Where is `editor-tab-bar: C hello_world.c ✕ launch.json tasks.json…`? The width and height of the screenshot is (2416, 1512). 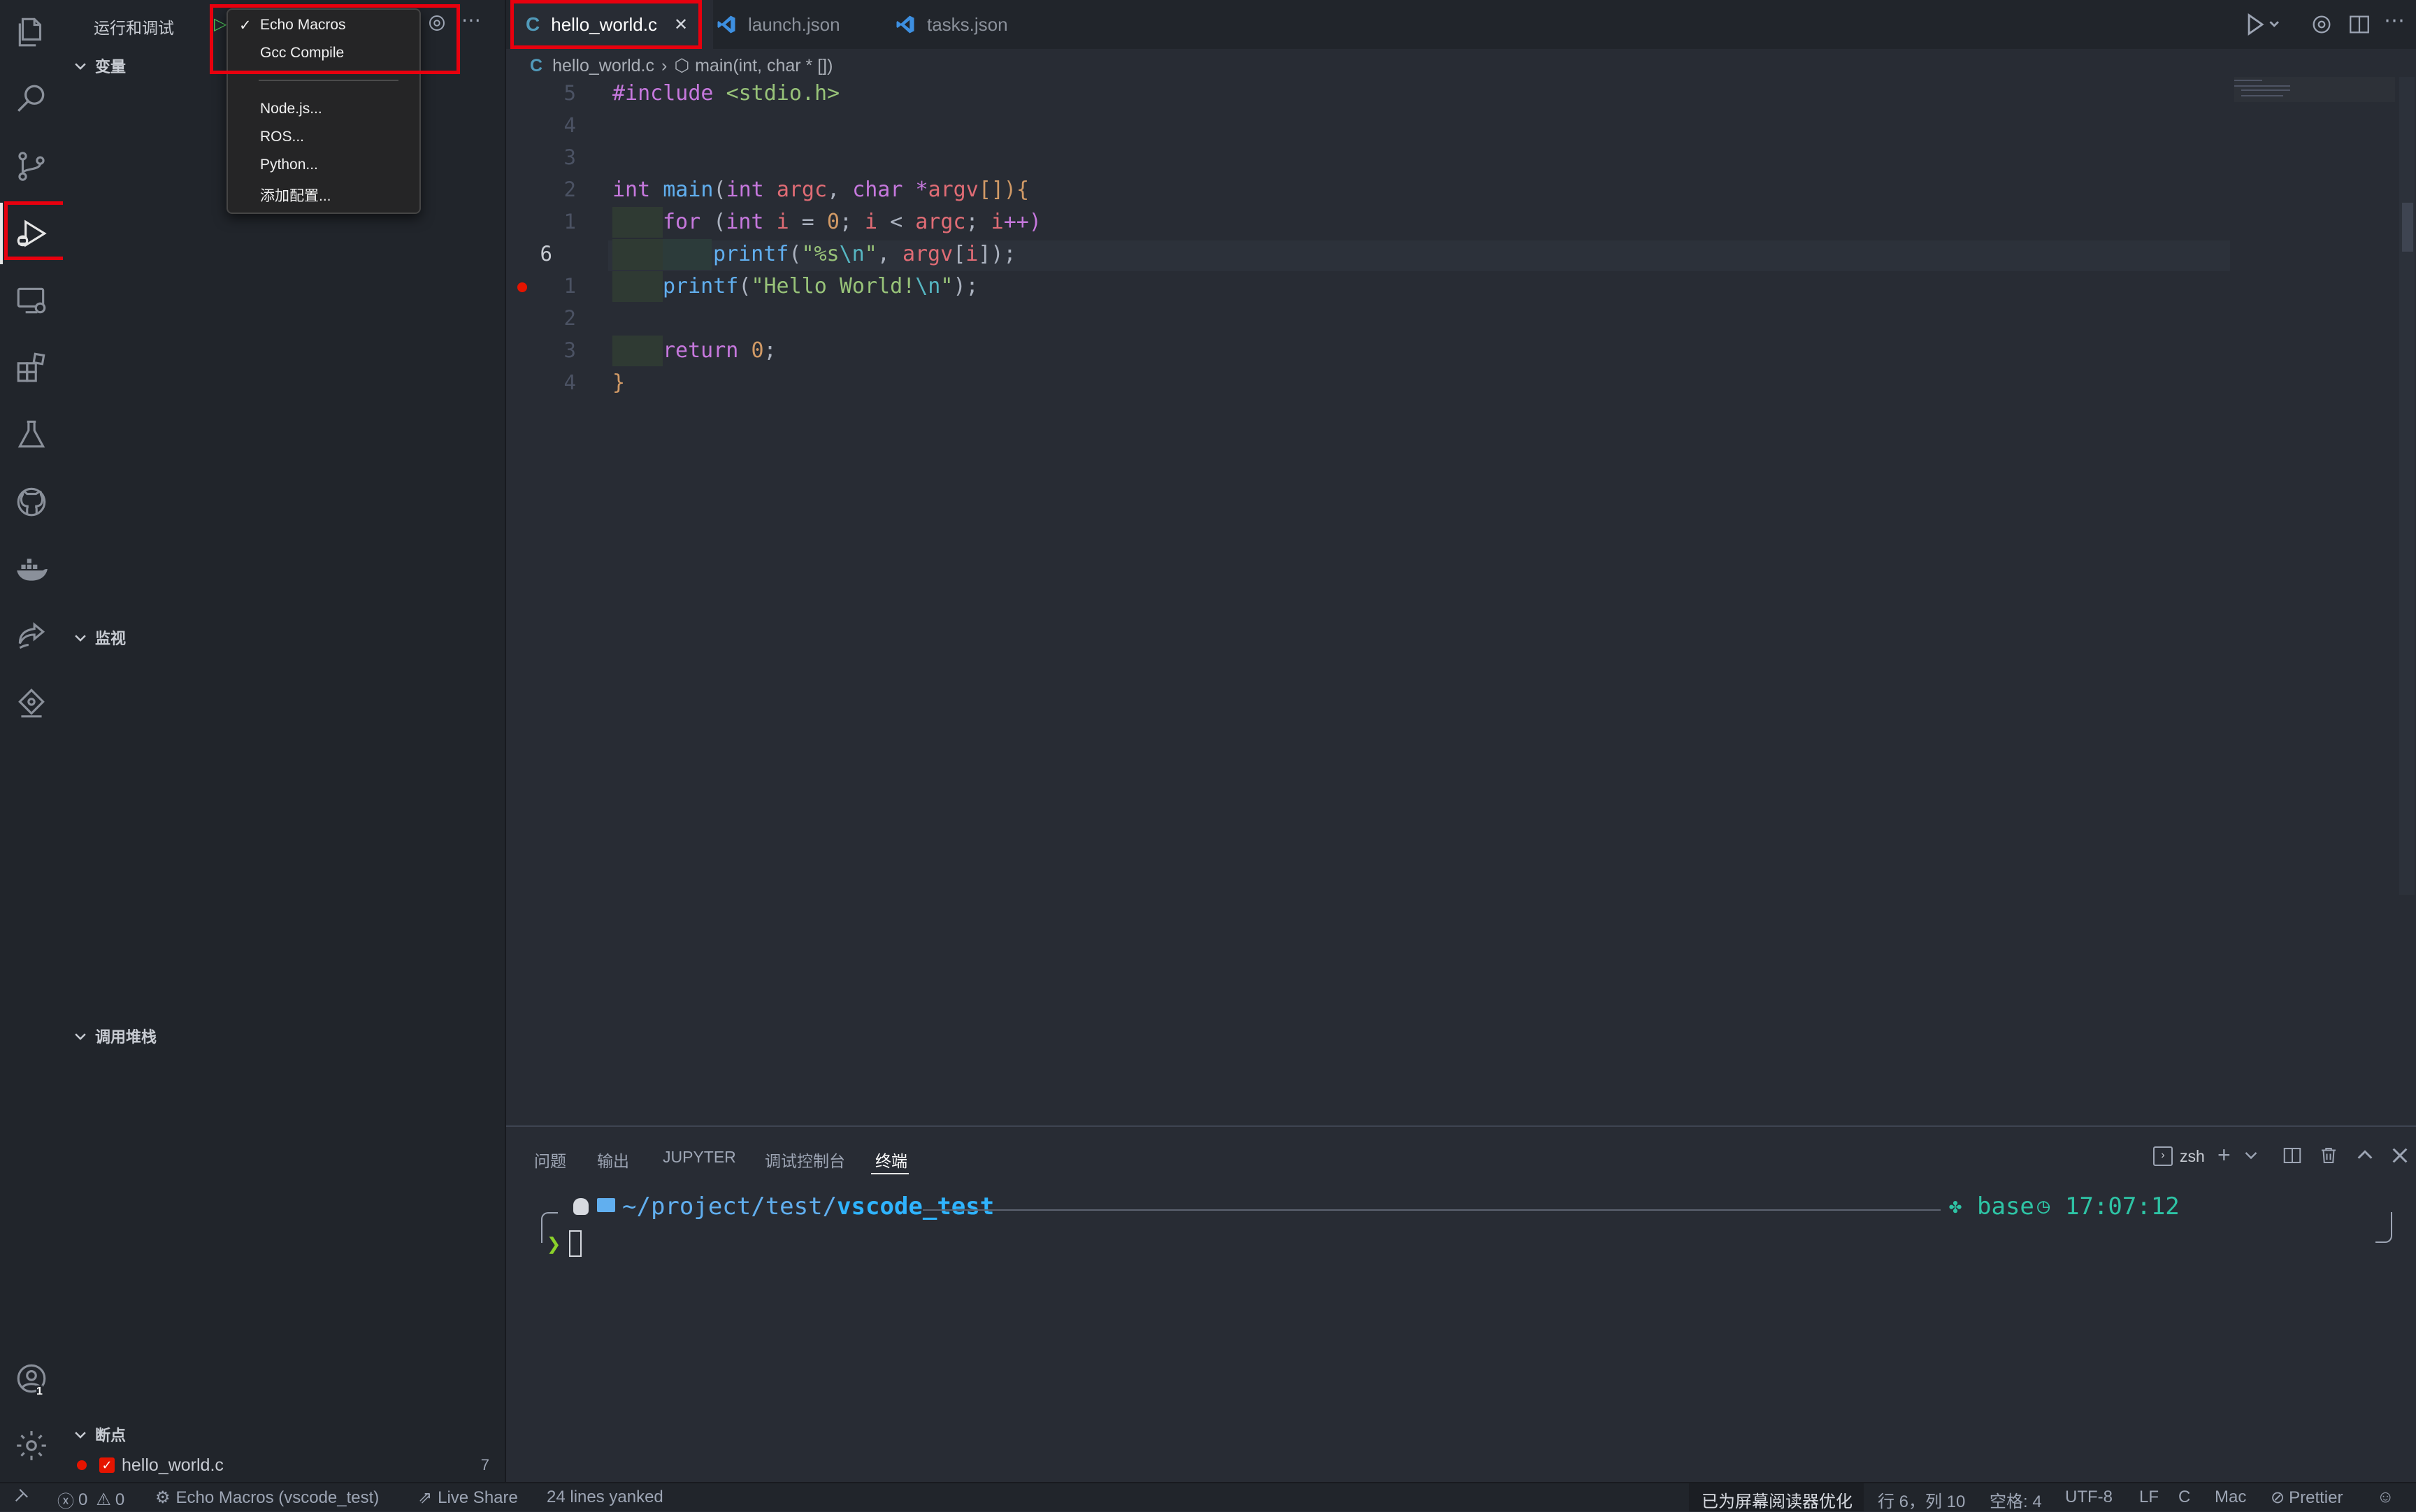 editor-tab-bar: C hello_world.c ✕ launch.json tasks.json… is located at coordinates (1461, 25).